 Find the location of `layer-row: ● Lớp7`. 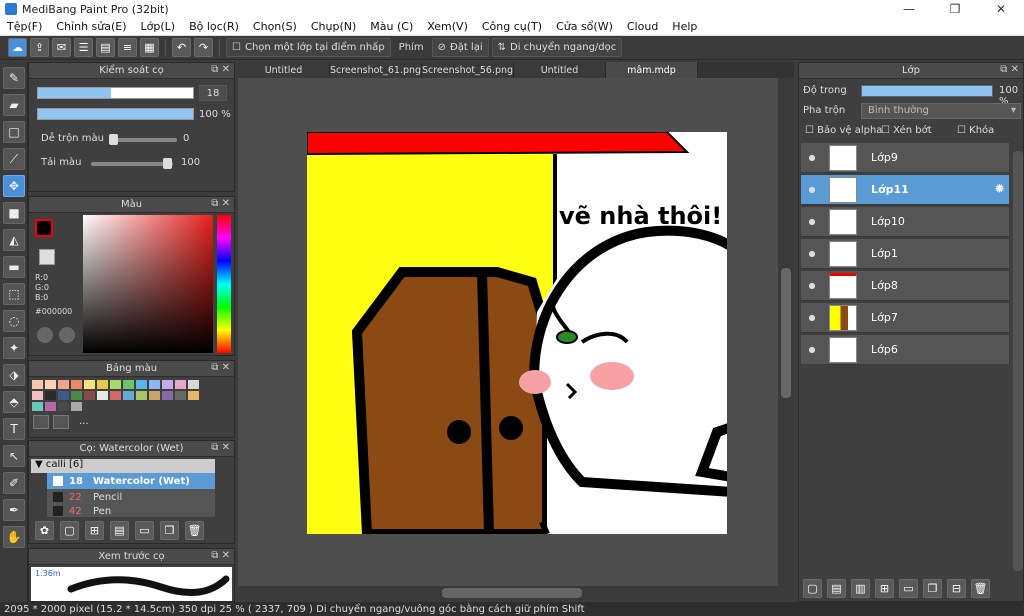

layer-row: ● Lớp7 is located at coordinates (905, 318).